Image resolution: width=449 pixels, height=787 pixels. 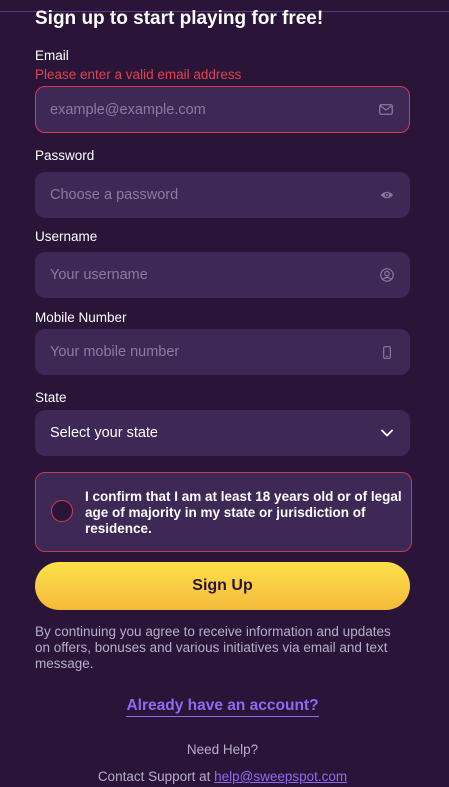 What do you see at coordinates (115, 352) in the screenshot?
I see `mobile-placeholder: Your mobile number` at bounding box center [115, 352].